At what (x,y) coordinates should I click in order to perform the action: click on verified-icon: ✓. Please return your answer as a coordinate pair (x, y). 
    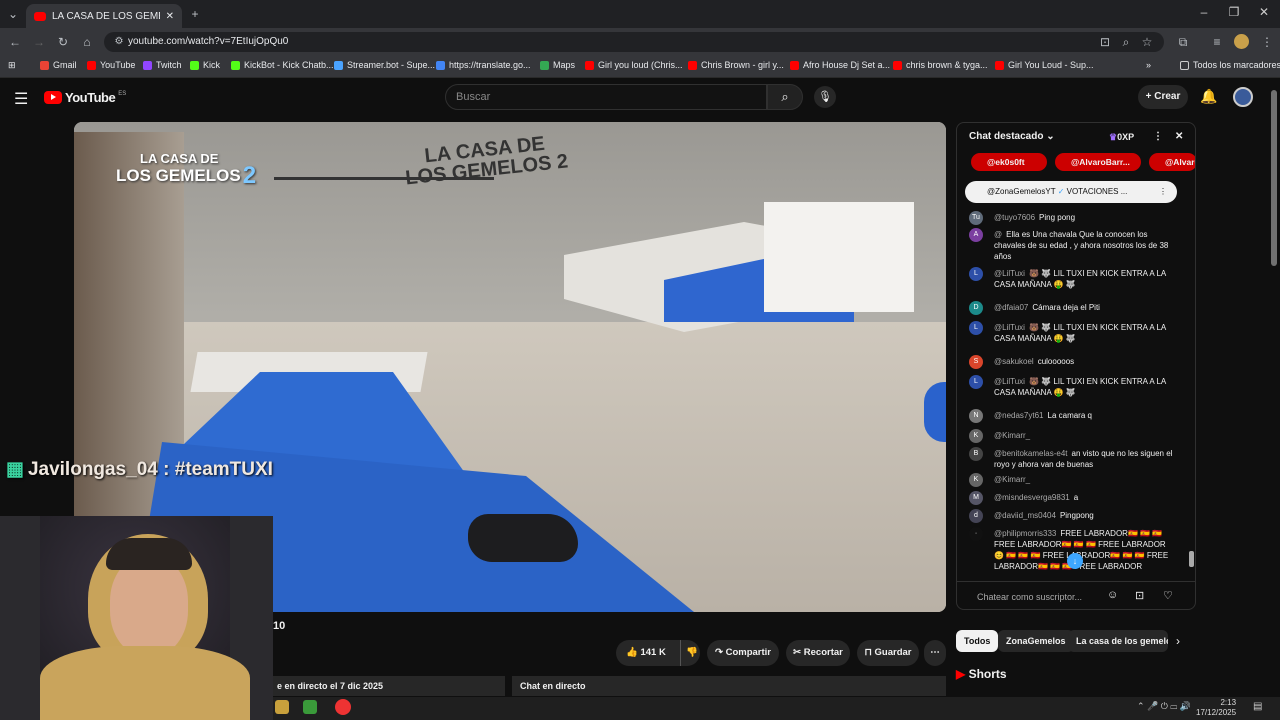
    Looking at the image, I should click on (1061, 191).